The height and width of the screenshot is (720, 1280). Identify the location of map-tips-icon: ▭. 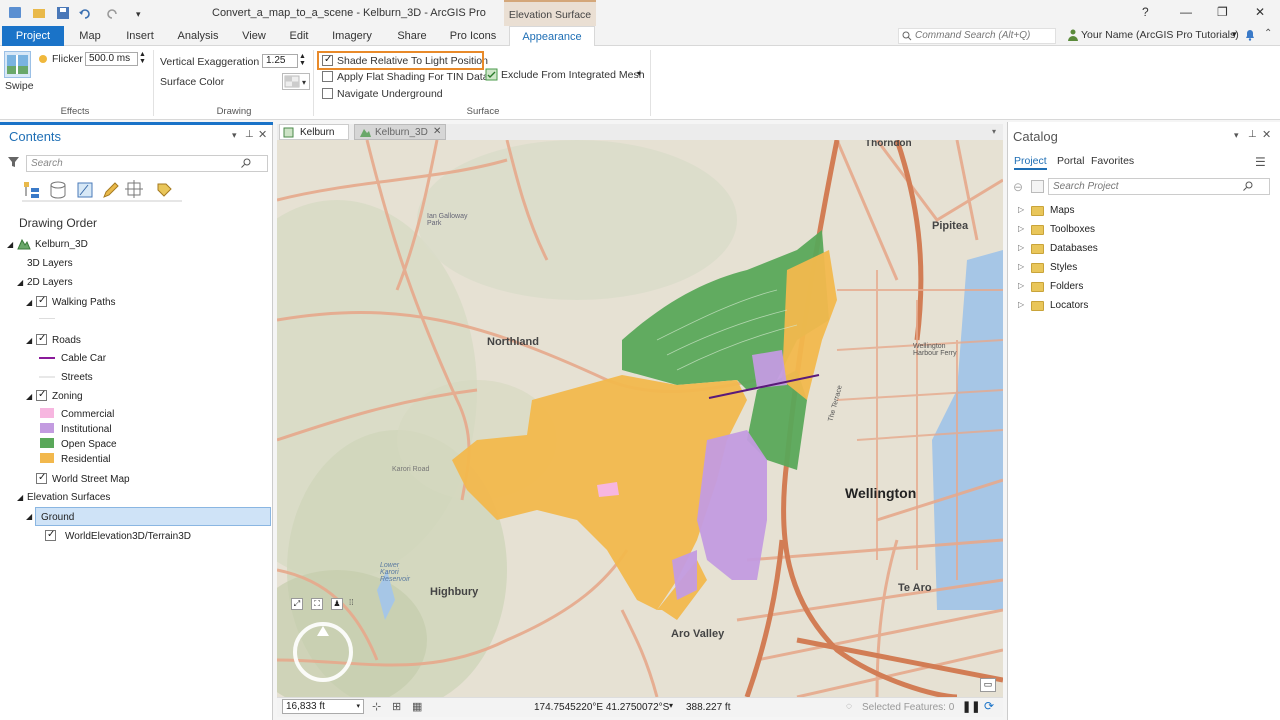
(988, 685).